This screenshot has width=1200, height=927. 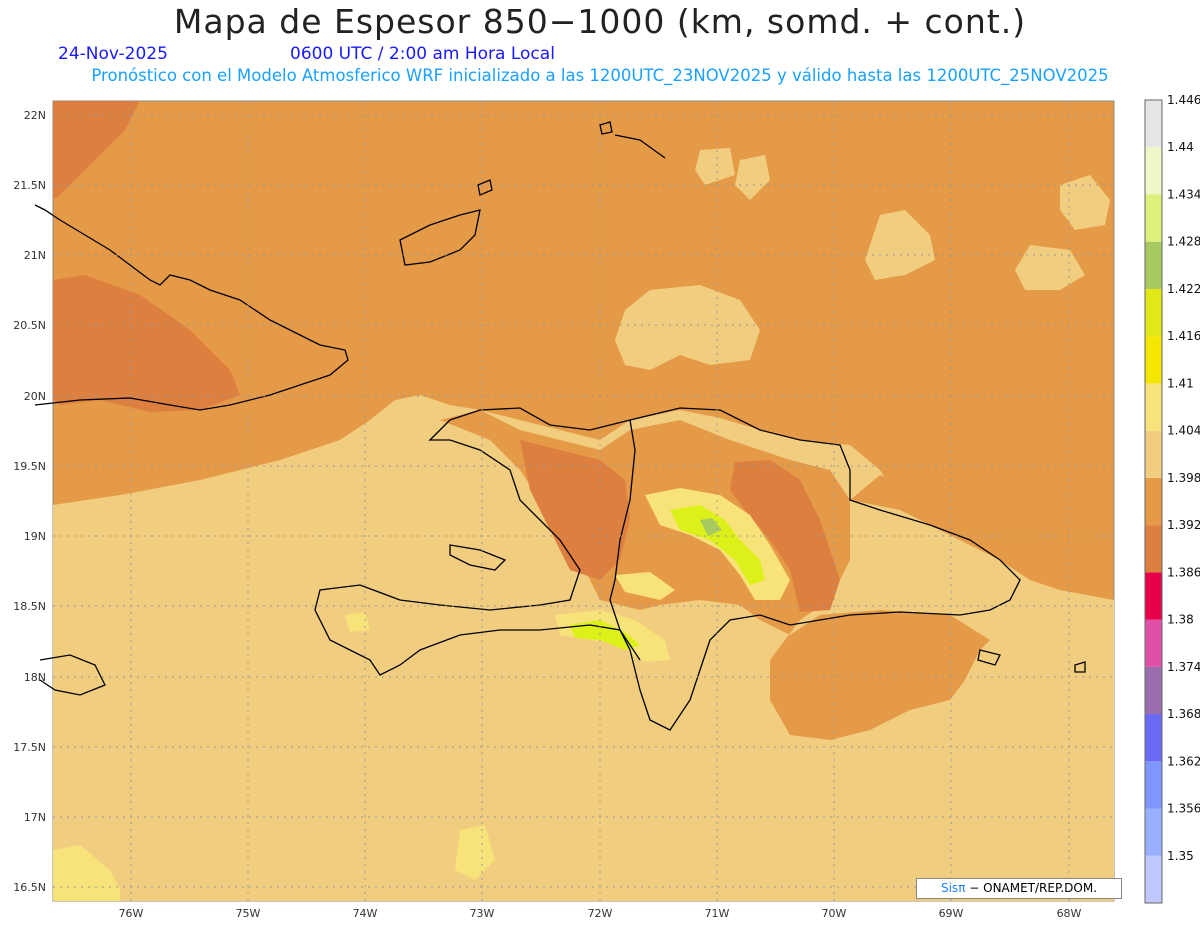 I want to click on credit-box: Sisπ − ONAMET/REP.DOM., so click(x=1019, y=888).